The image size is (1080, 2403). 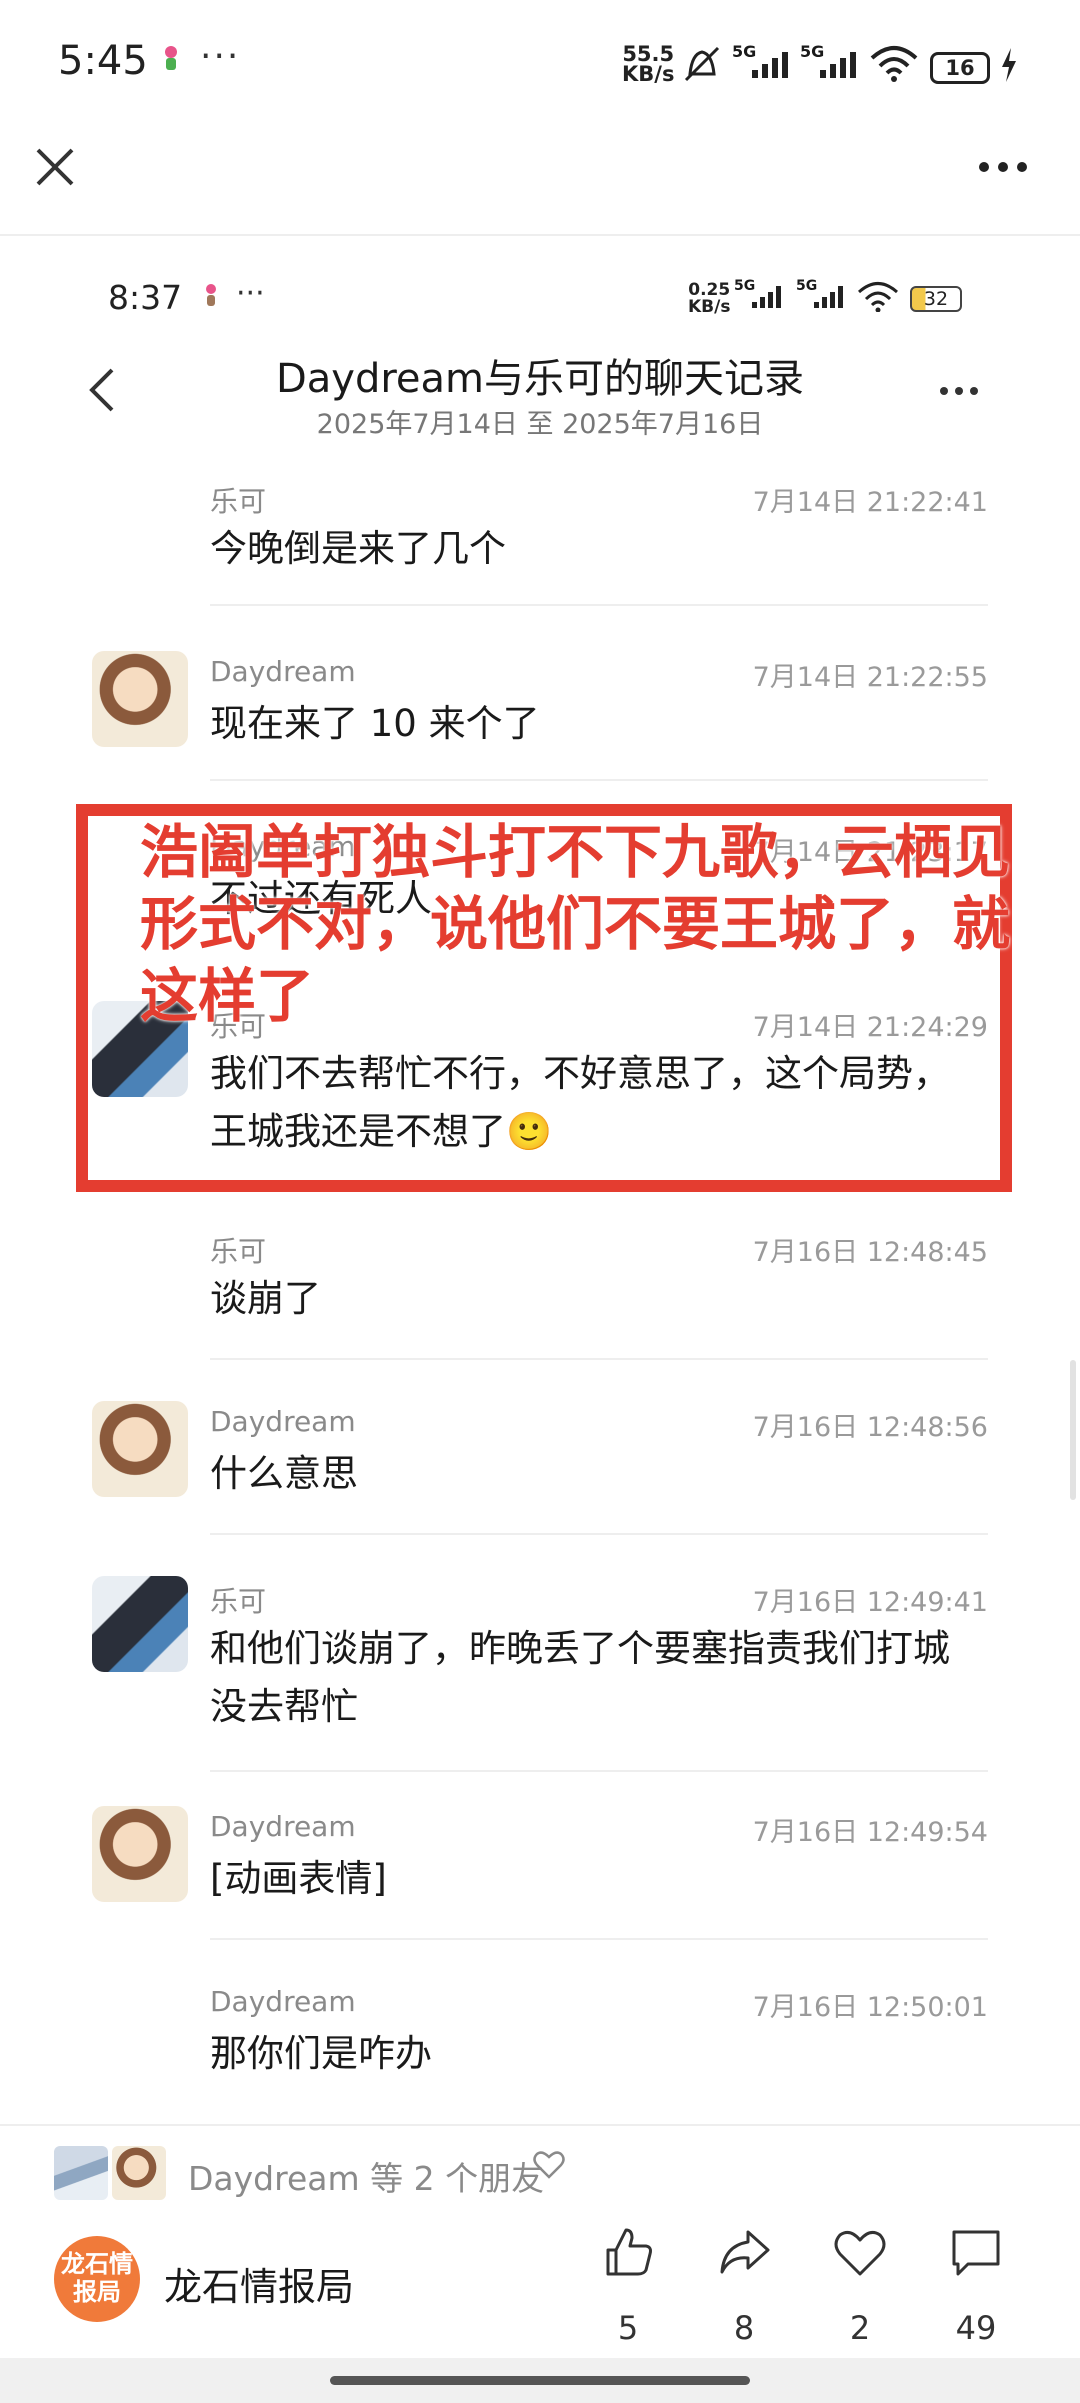 I want to click on network-speed: 55.5 KB/s, so click(x=648, y=64).